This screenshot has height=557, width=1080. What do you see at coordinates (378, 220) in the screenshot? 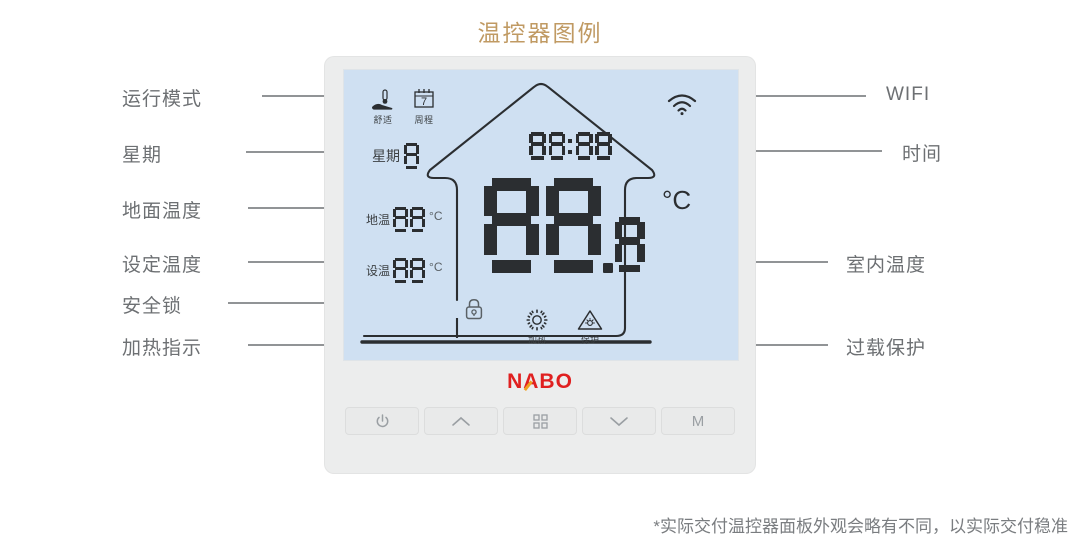
I see `floor-temp-label: 地温` at bounding box center [378, 220].